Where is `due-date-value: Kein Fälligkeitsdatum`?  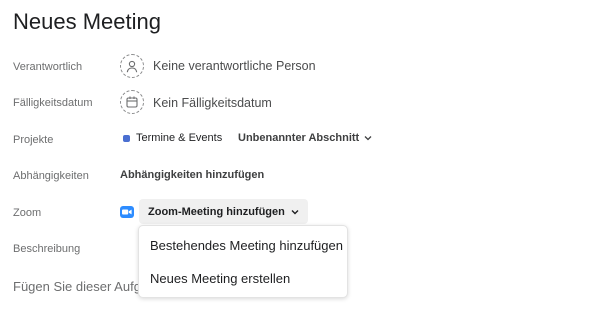
due-date-value: Kein Fälligkeitsdatum is located at coordinates (212, 103).